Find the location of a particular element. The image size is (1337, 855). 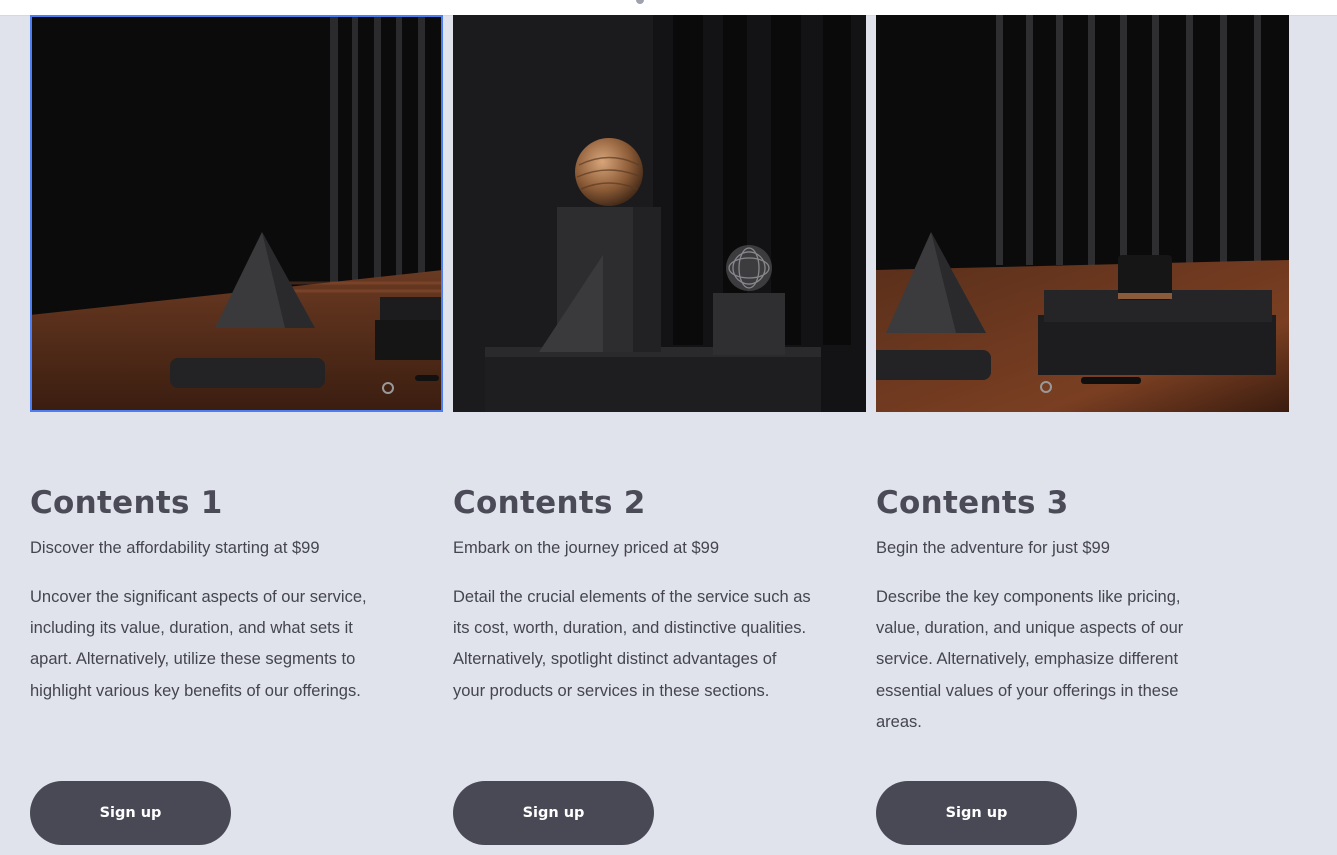

card-2-price: Embark on the journey priced at $99 is located at coordinates (586, 548).